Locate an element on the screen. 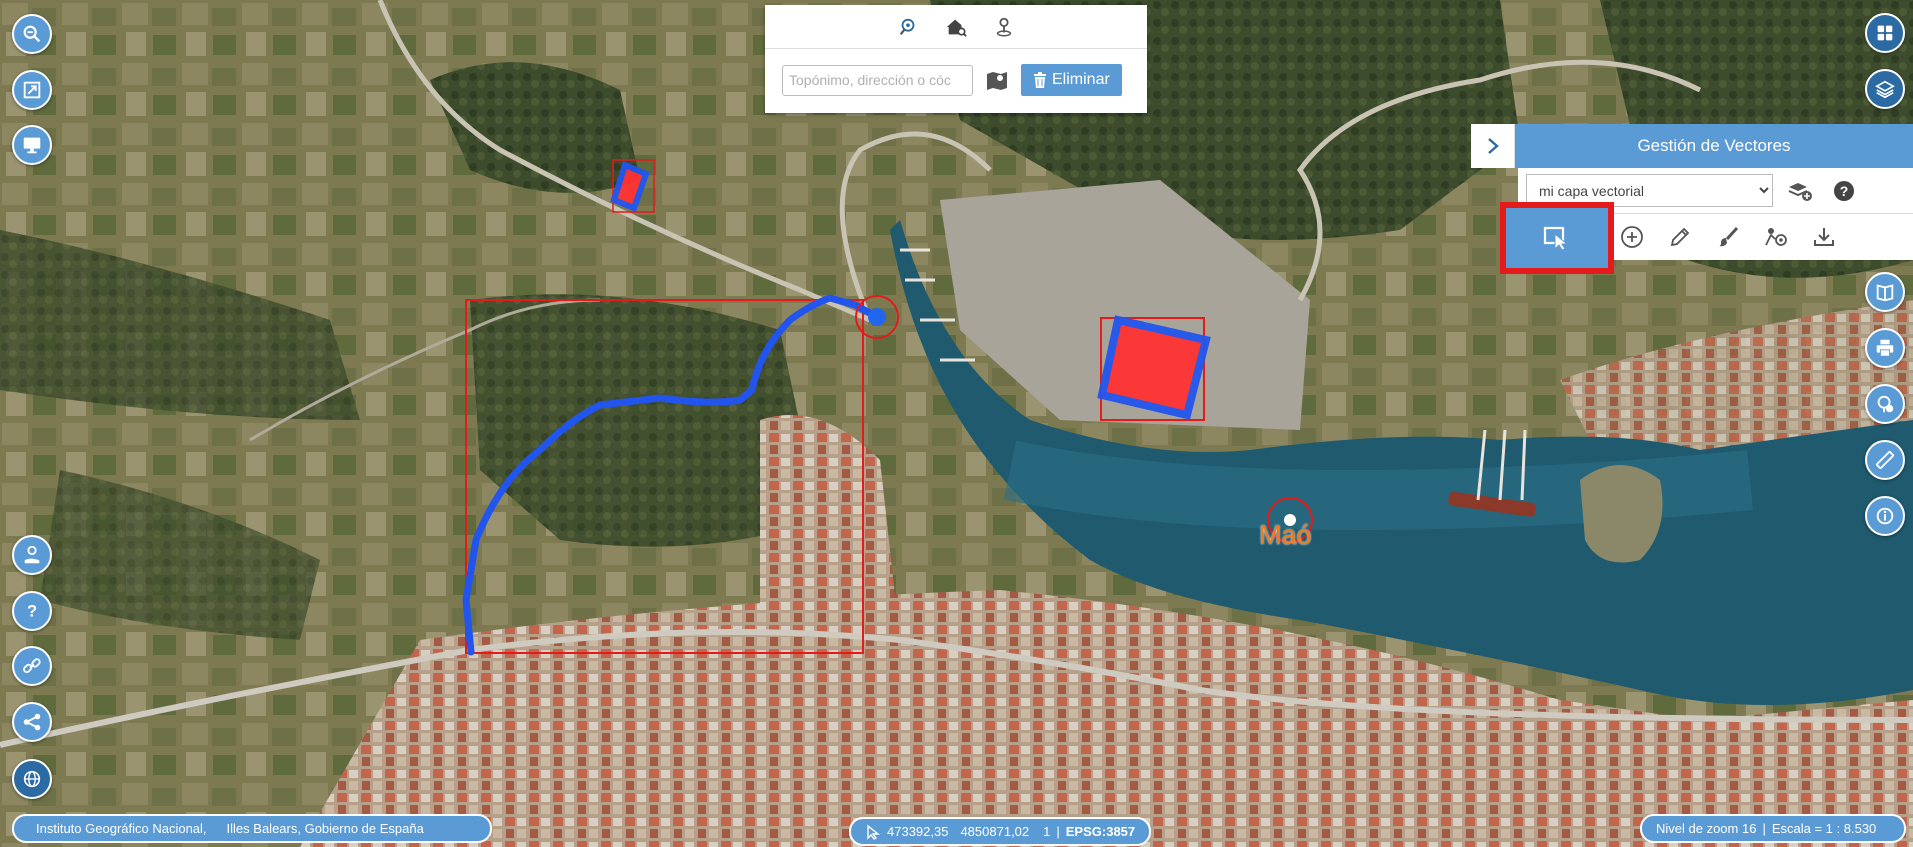 This screenshot has height=847, width=1913. question-icon: ? is located at coordinates (32, 612).